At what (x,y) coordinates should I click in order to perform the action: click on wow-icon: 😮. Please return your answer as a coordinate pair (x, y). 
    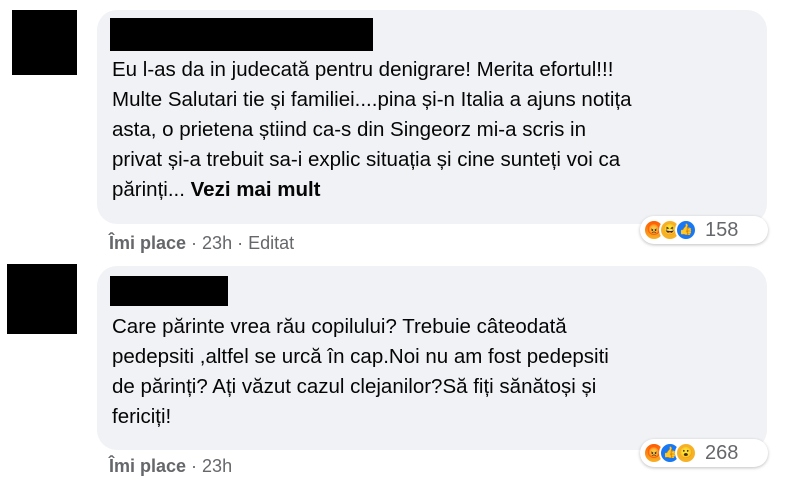
    Looking at the image, I should click on (686, 453).